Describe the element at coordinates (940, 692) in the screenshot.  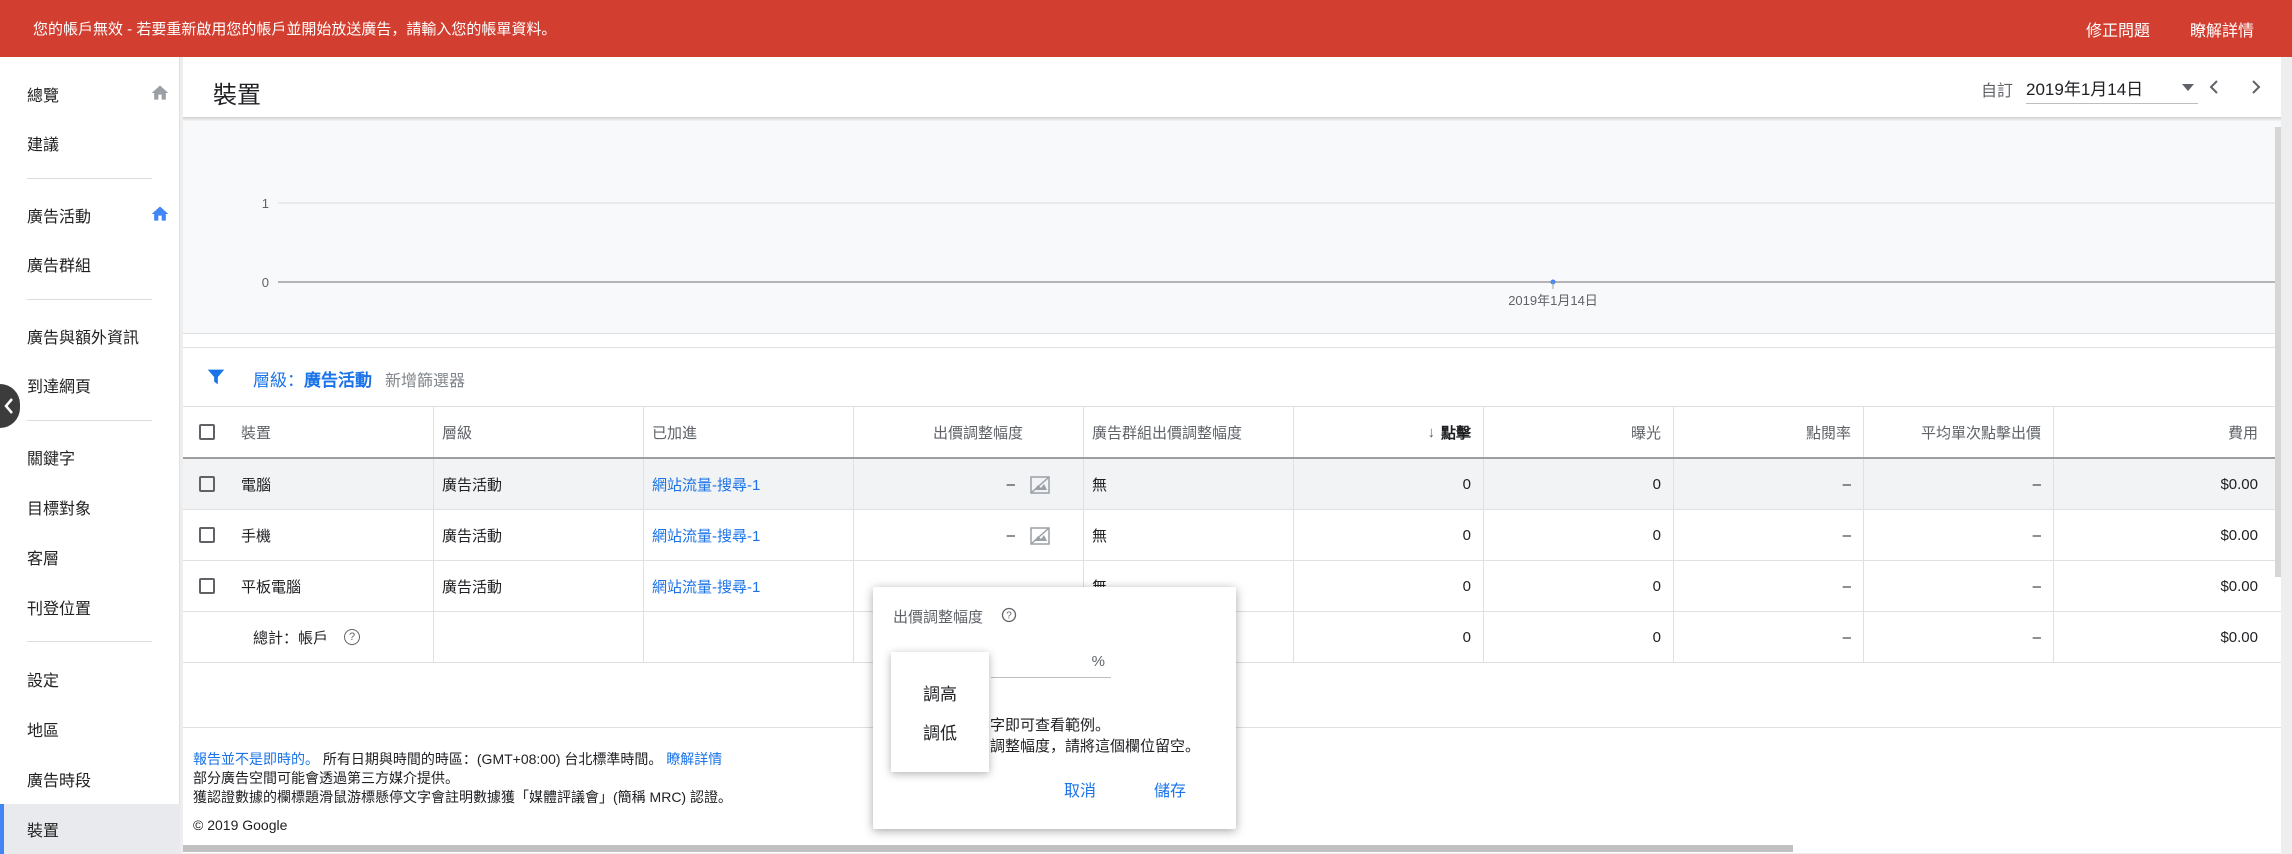
I see `option-increase: 調高` at that location.